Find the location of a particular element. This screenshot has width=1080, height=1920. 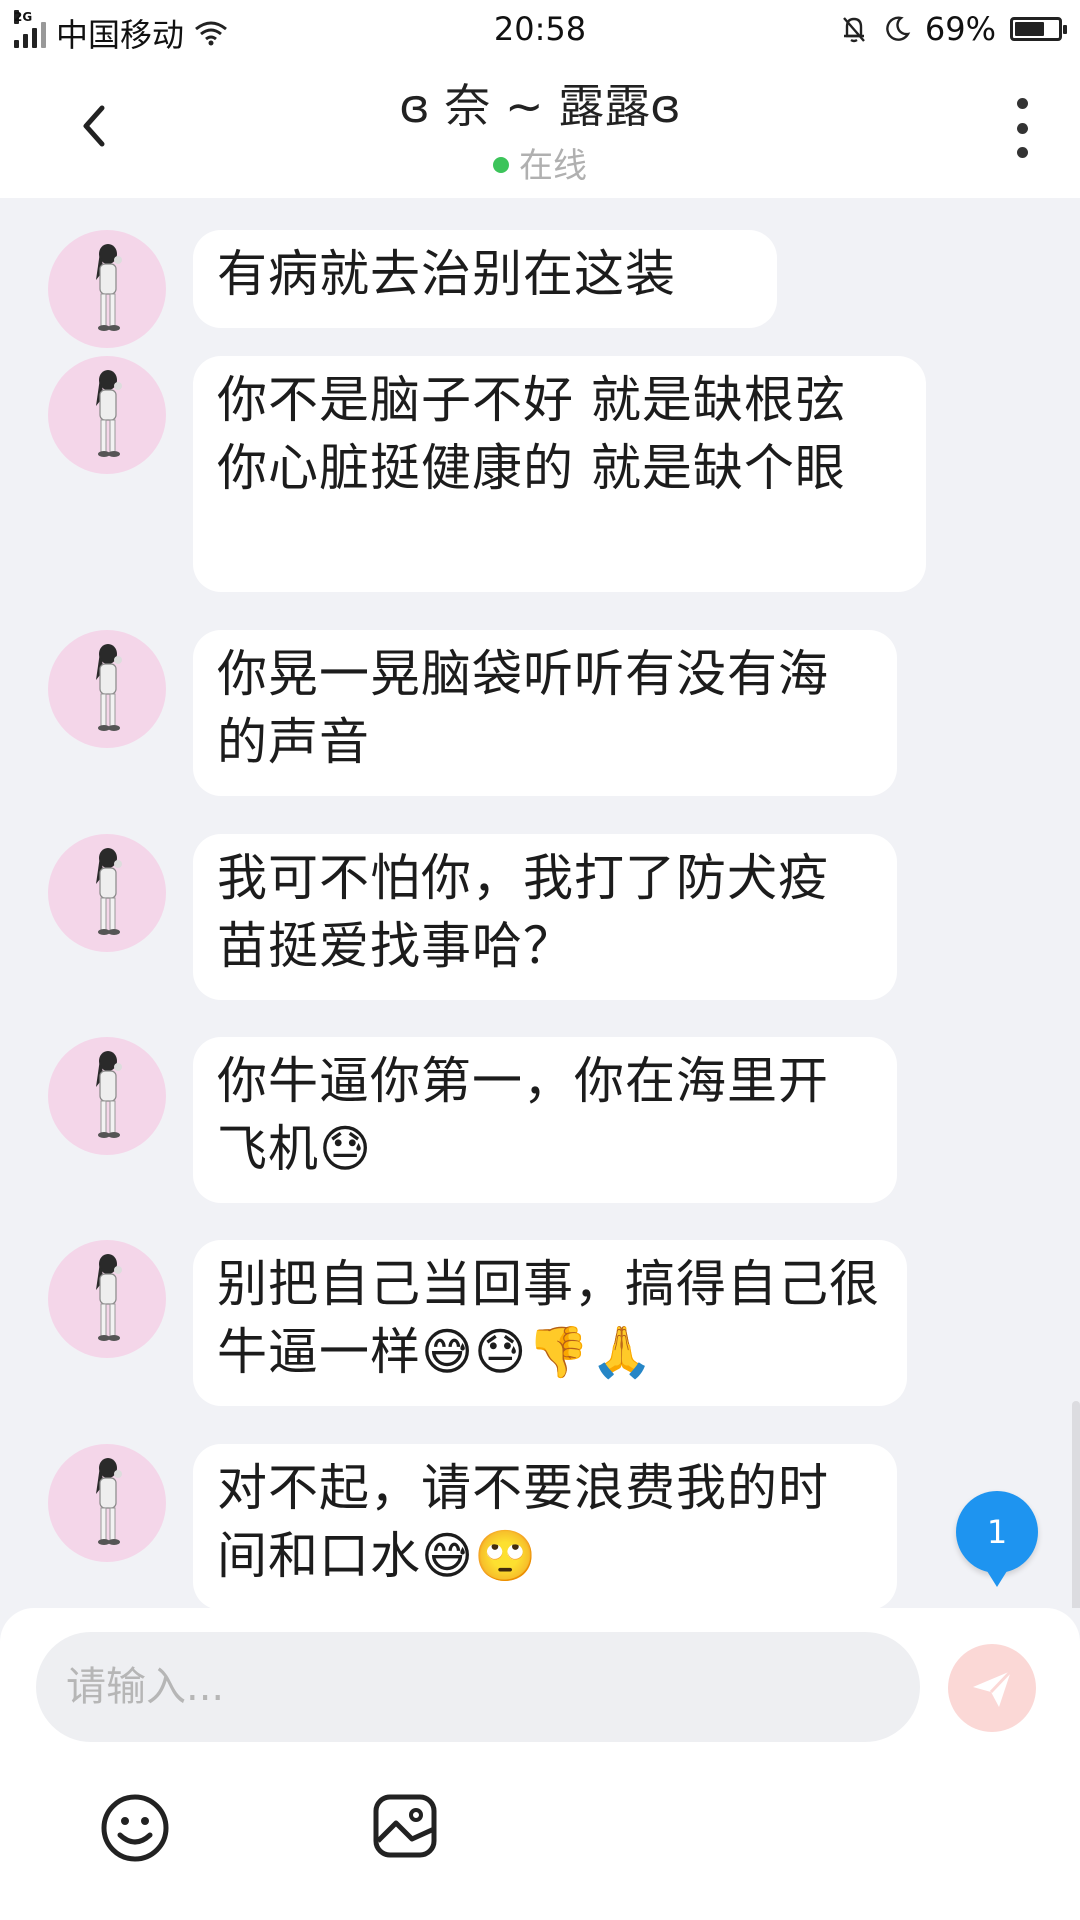

more-icon is located at coordinates (1022, 128).